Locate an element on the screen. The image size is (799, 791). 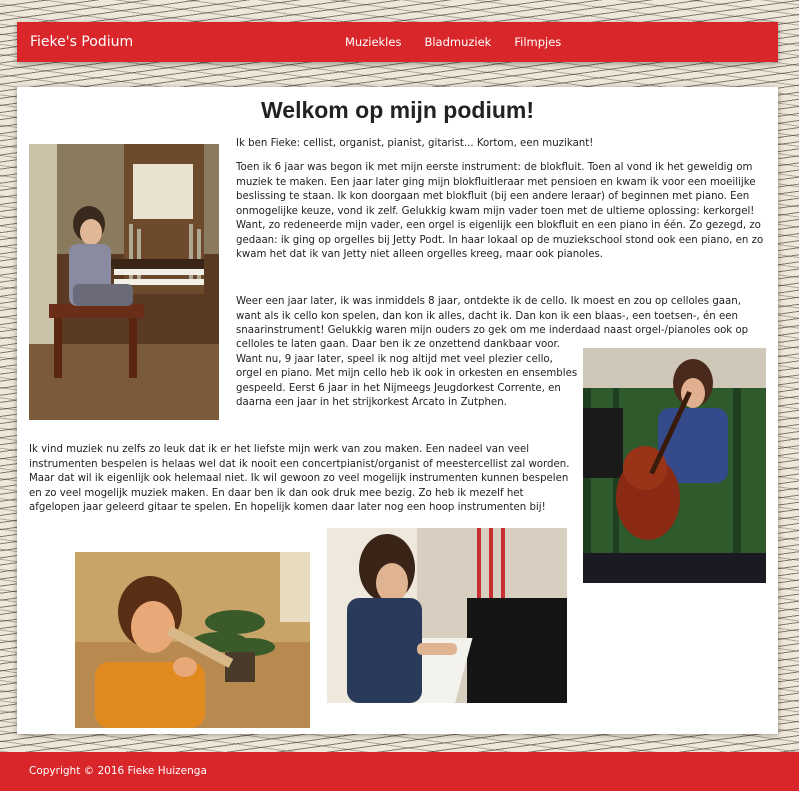
copyright-text: Copyright © 2016 Fieke Huizenga is located at coordinates (118, 771).